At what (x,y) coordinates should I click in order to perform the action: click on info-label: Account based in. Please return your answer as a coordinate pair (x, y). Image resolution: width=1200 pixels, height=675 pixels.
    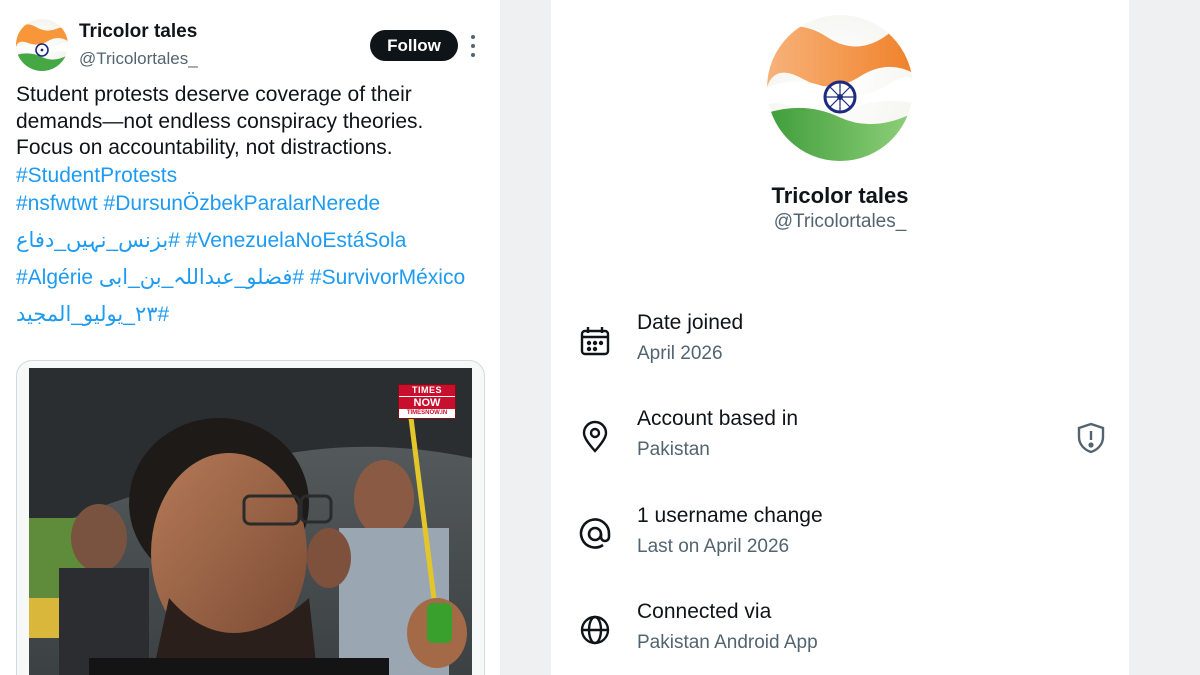
    Looking at the image, I should click on (718, 418).